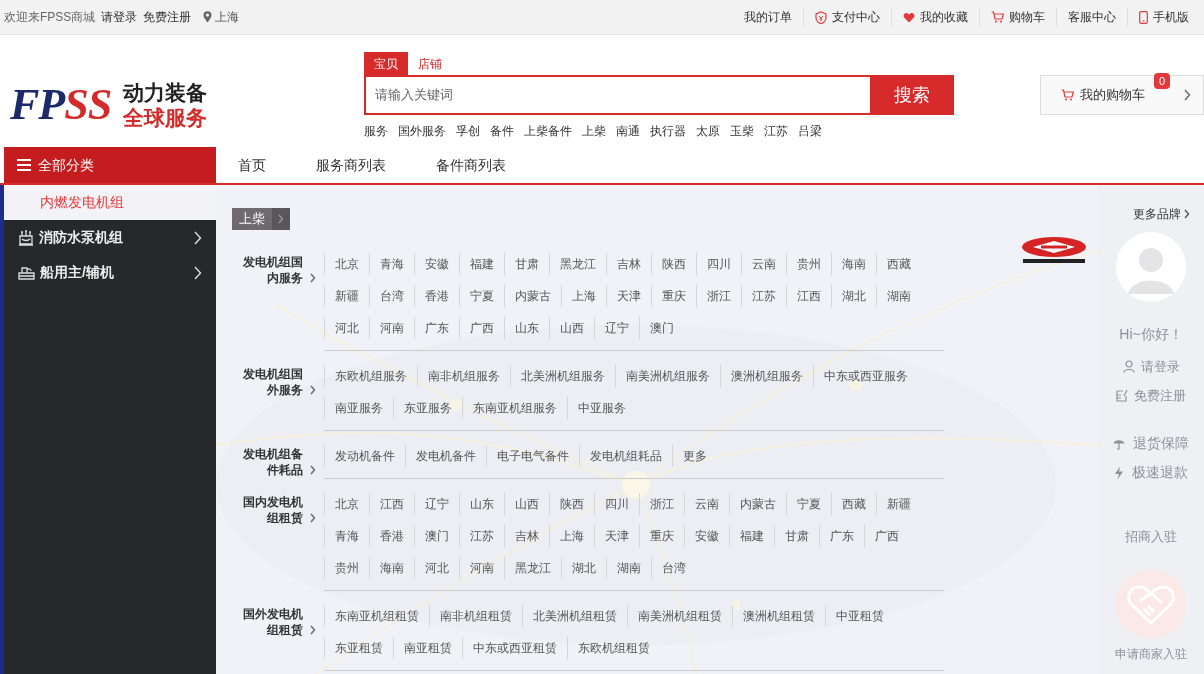  What do you see at coordinates (252, 165) in the screenshot?
I see `nav-link: 首页` at bounding box center [252, 165].